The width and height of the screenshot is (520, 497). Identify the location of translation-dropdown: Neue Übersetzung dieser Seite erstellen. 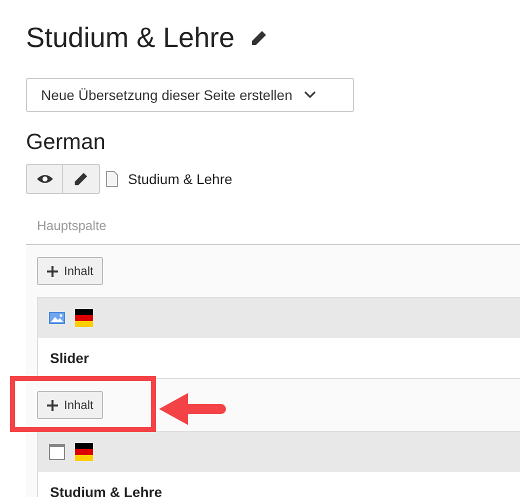
(190, 95).